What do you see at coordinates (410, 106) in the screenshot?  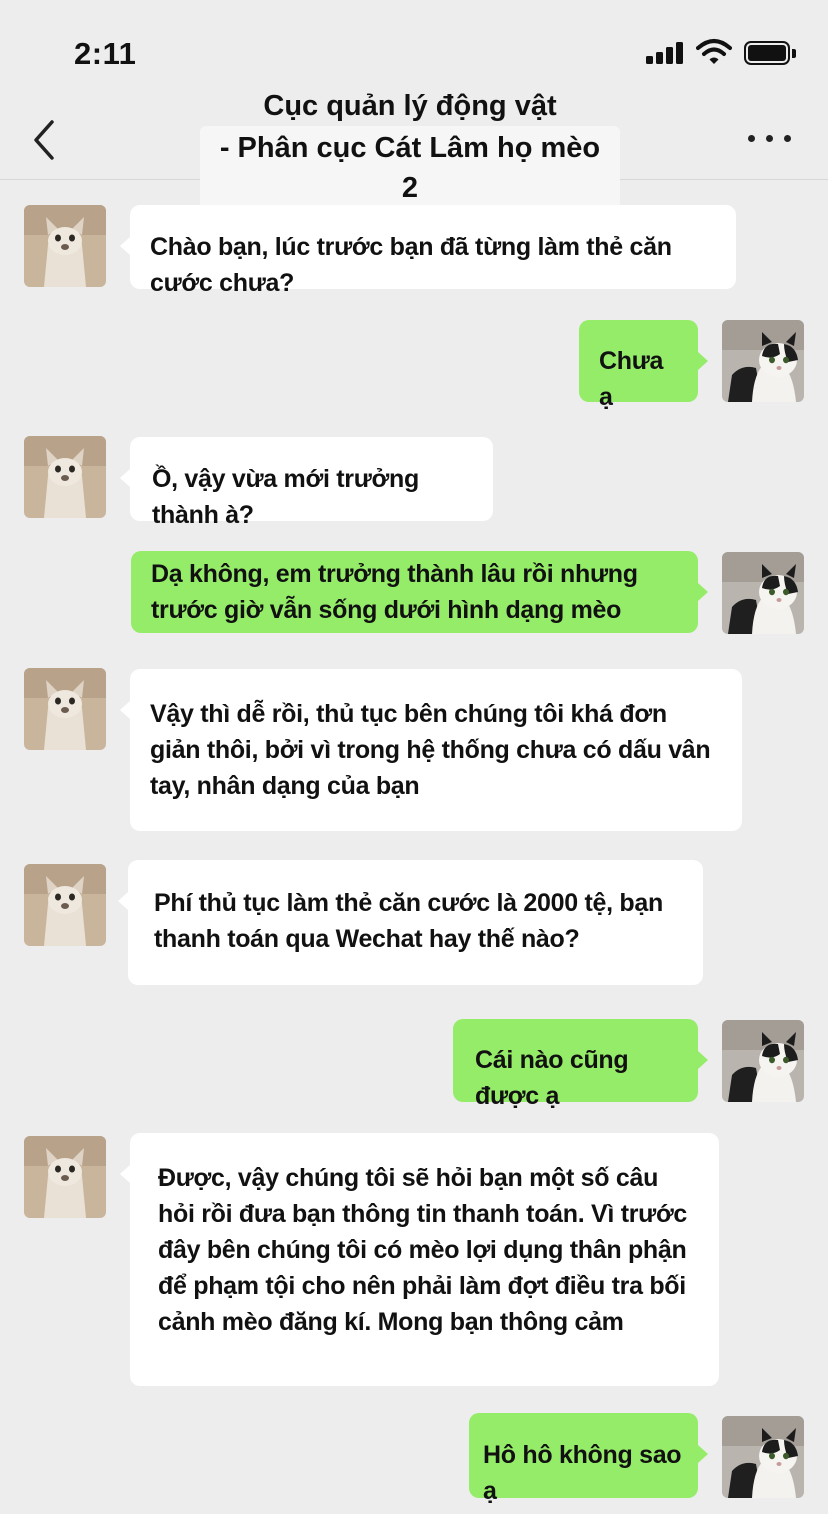 I see `chat-title-line-1: Cục quản lý động vật` at bounding box center [410, 106].